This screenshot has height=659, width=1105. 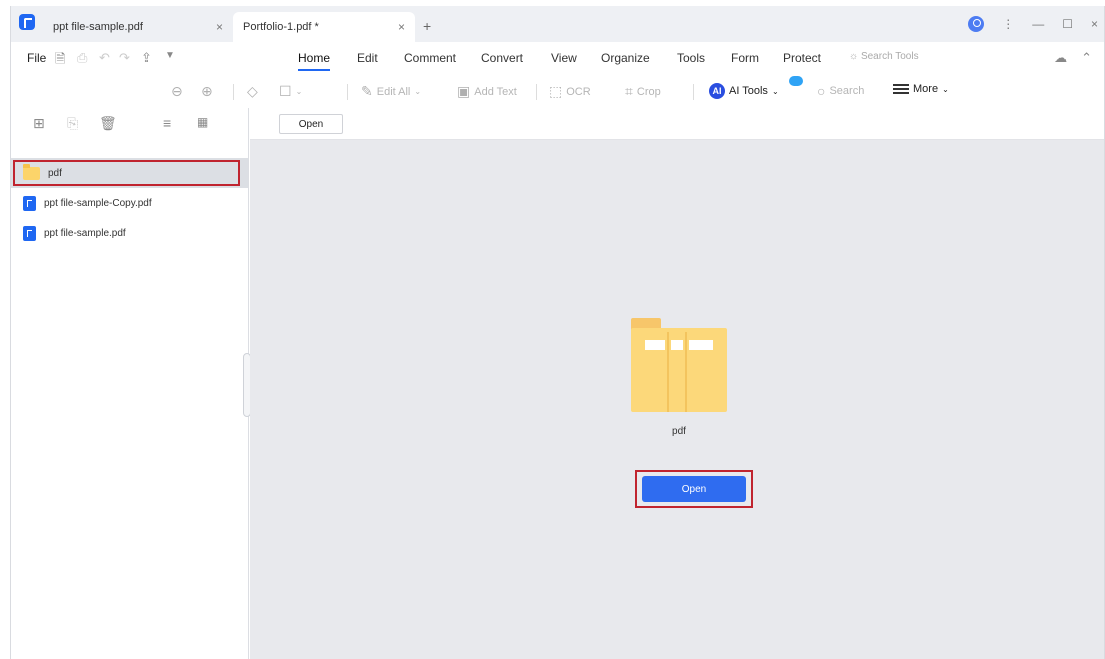 What do you see at coordinates (281, 27) in the screenshot?
I see `tab-label: Portfolio-1.pdf *` at bounding box center [281, 27].